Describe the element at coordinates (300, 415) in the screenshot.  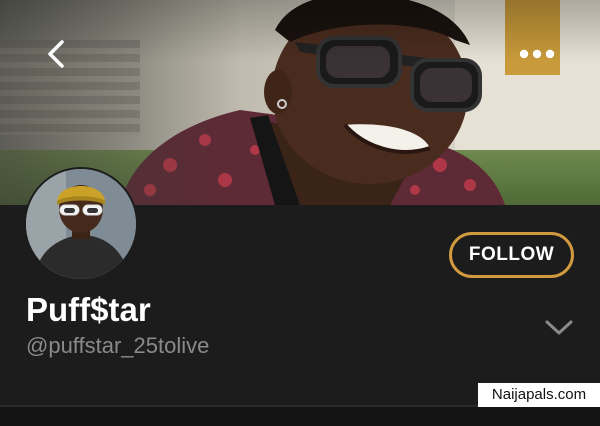
I see `bottom-divider` at that location.